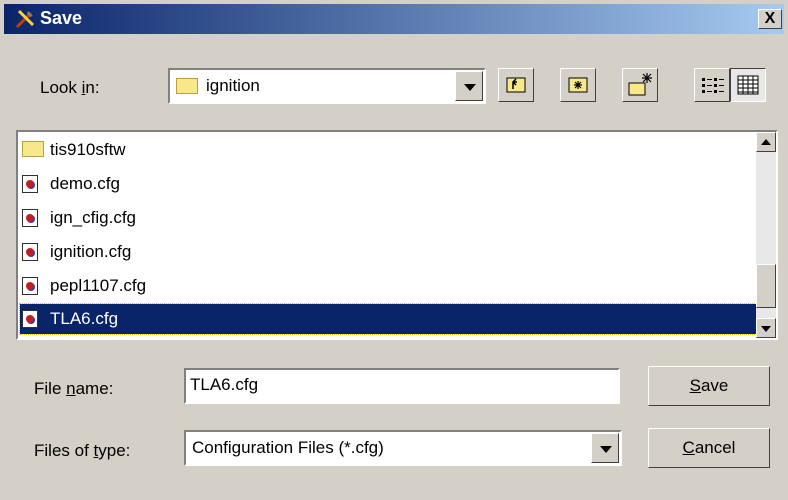 The width and height of the screenshot is (788, 500). What do you see at coordinates (233, 85) in the screenshot?
I see `look-in-value: ignition` at bounding box center [233, 85].